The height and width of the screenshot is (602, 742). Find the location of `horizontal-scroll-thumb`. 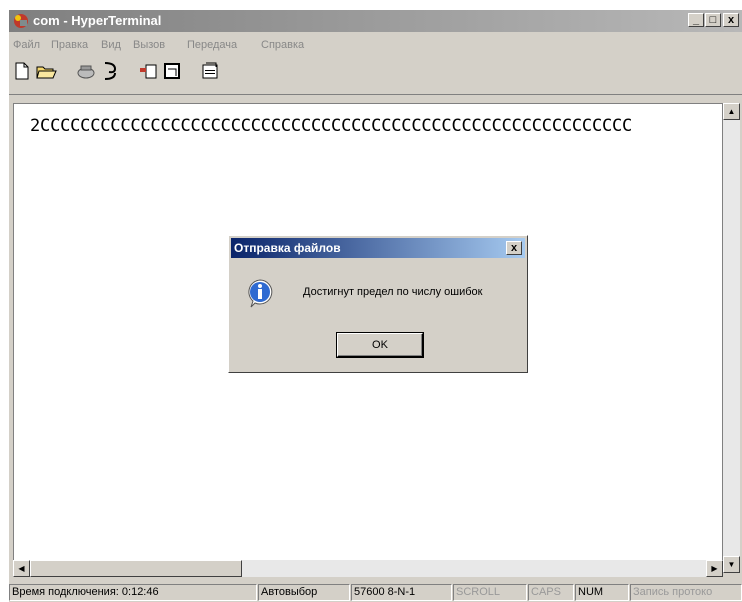

horizontal-scroll-thumb is located at coordinates (136, 568).